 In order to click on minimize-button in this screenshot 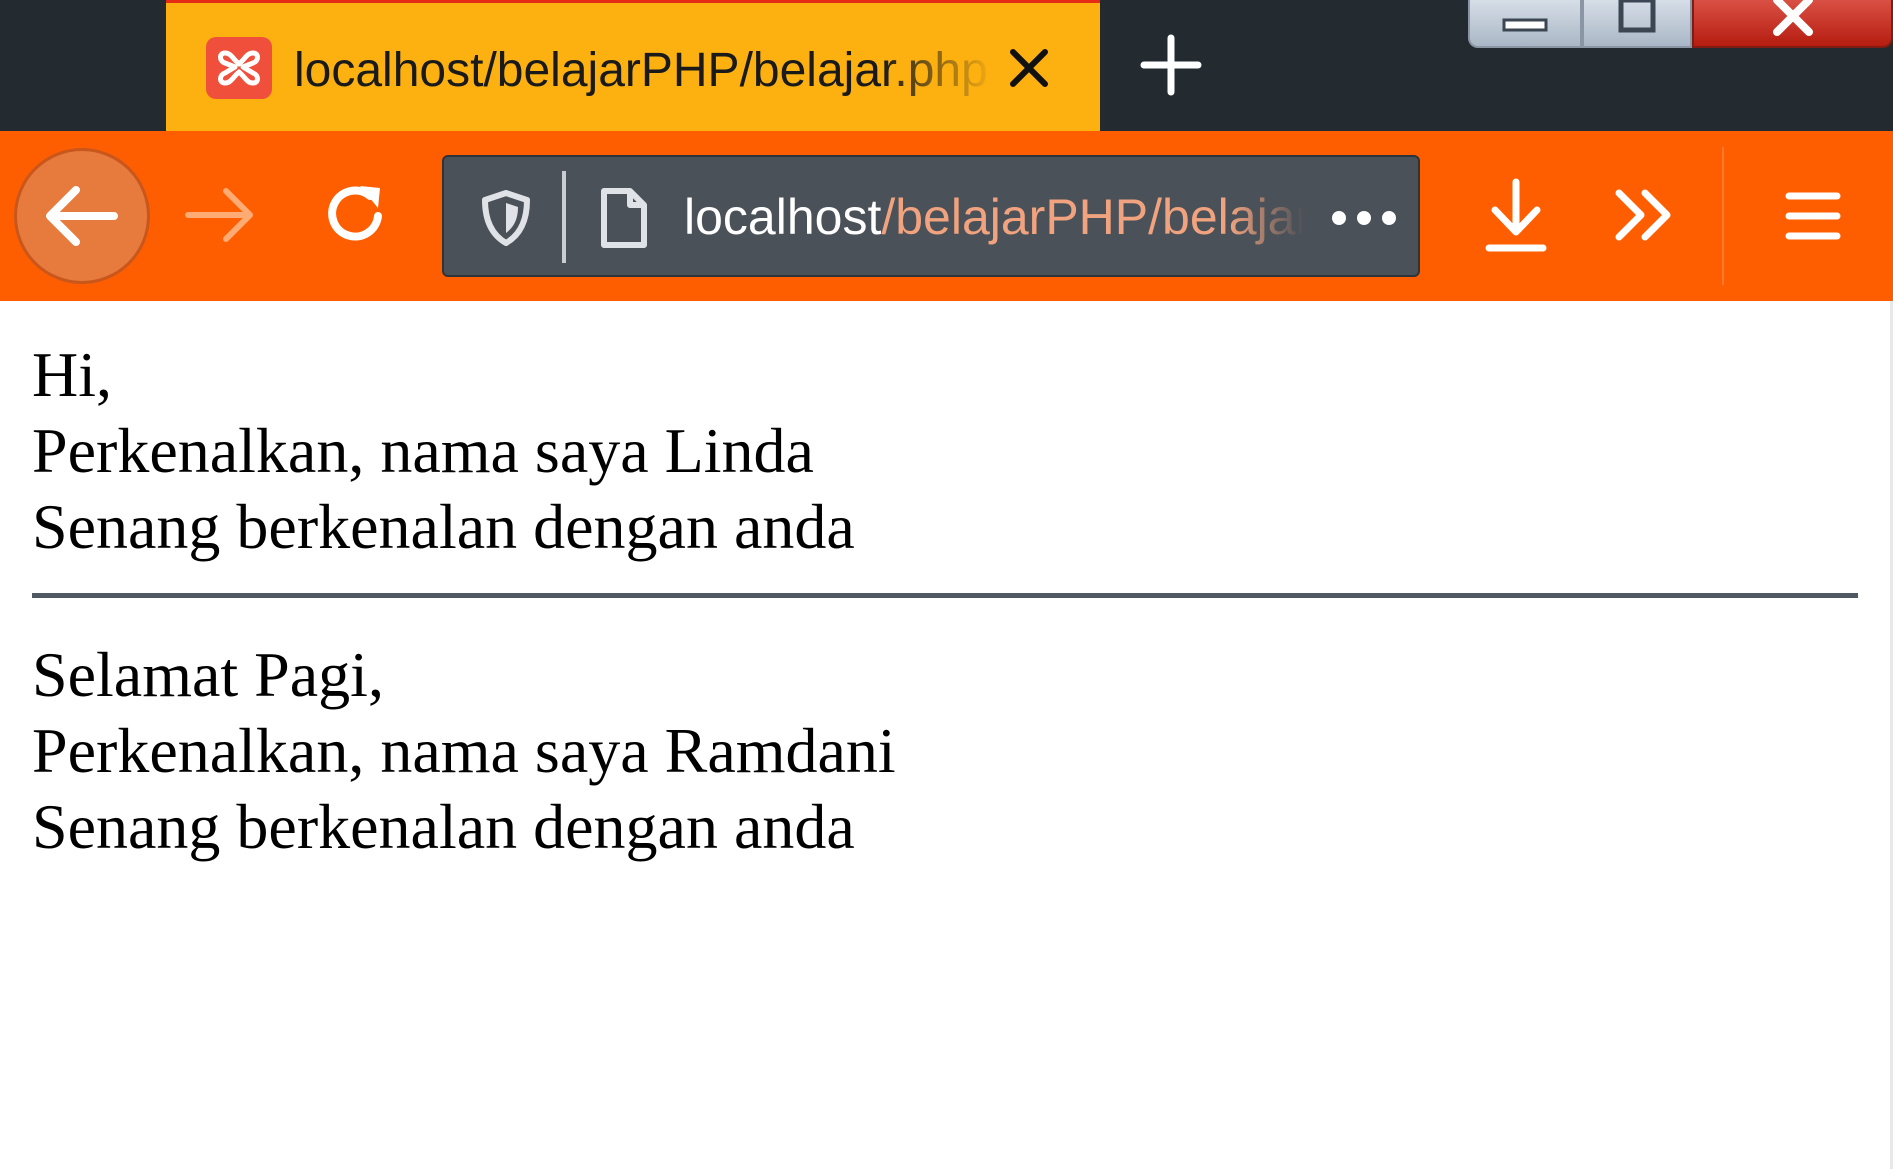, I will do `click(1525, 24)`.